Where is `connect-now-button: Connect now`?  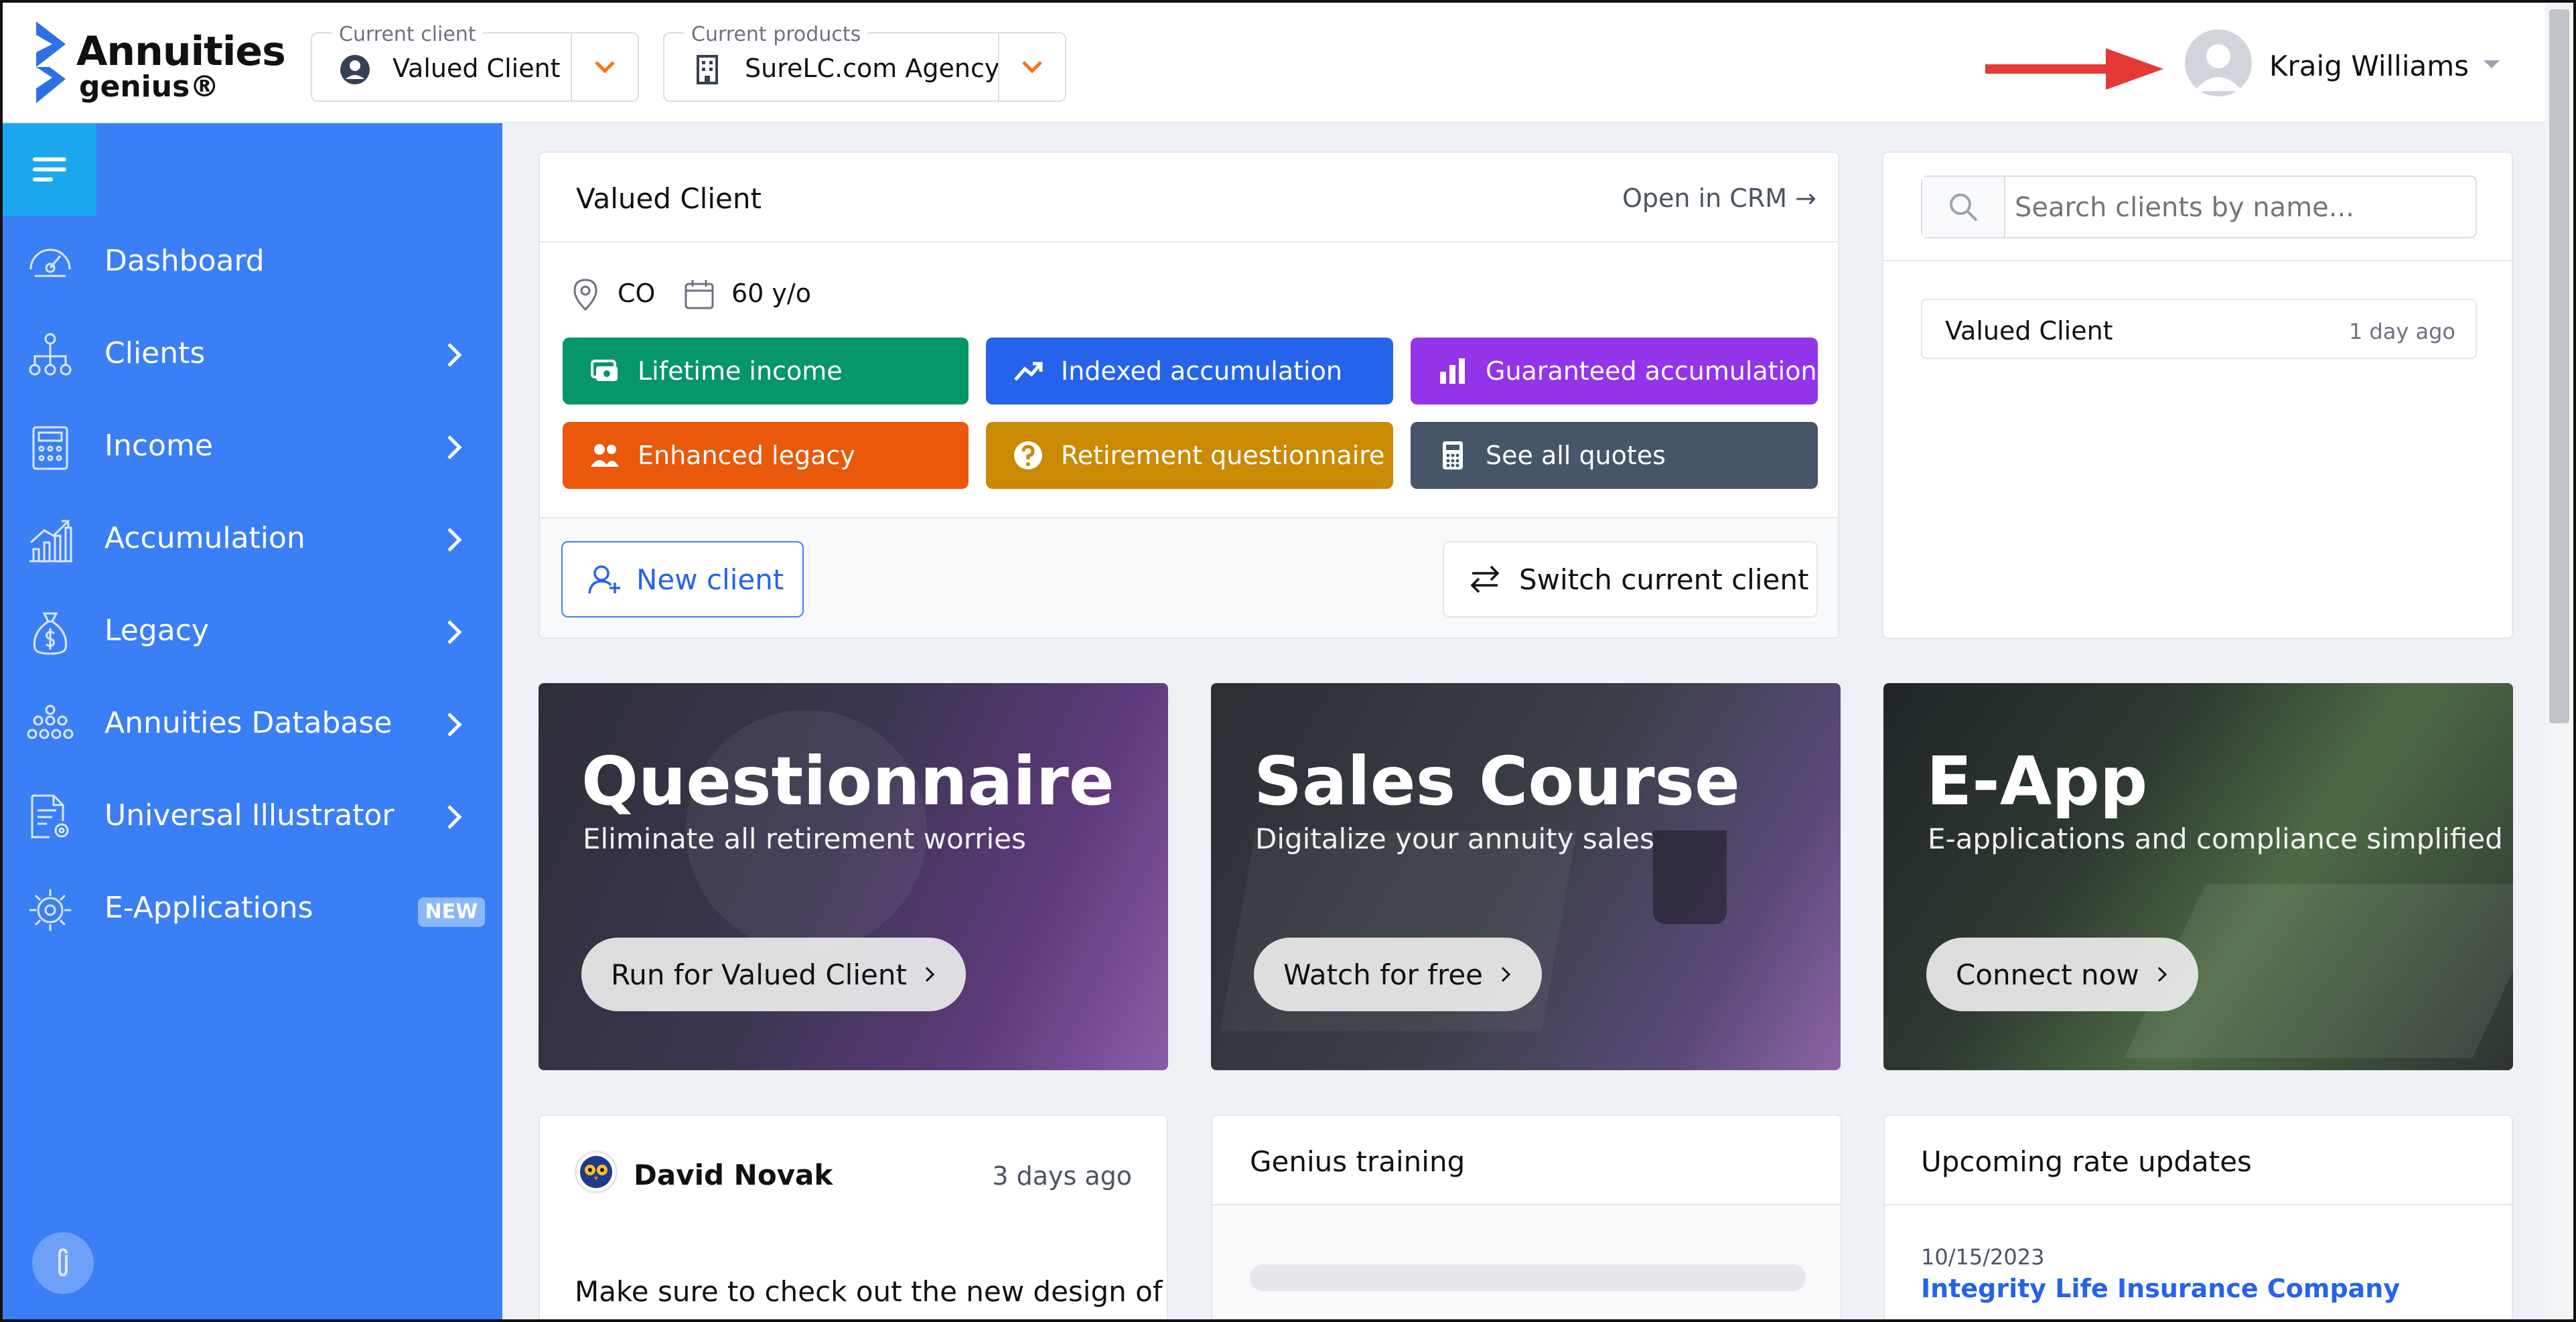 connect-now-button: Connect now is located at coordinates (2062, 974).